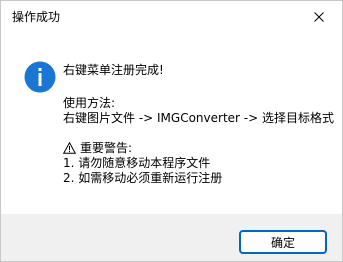  I want to click on warning-item-1: 1. 请勿随意移动本程序文件, so click(137, 163).